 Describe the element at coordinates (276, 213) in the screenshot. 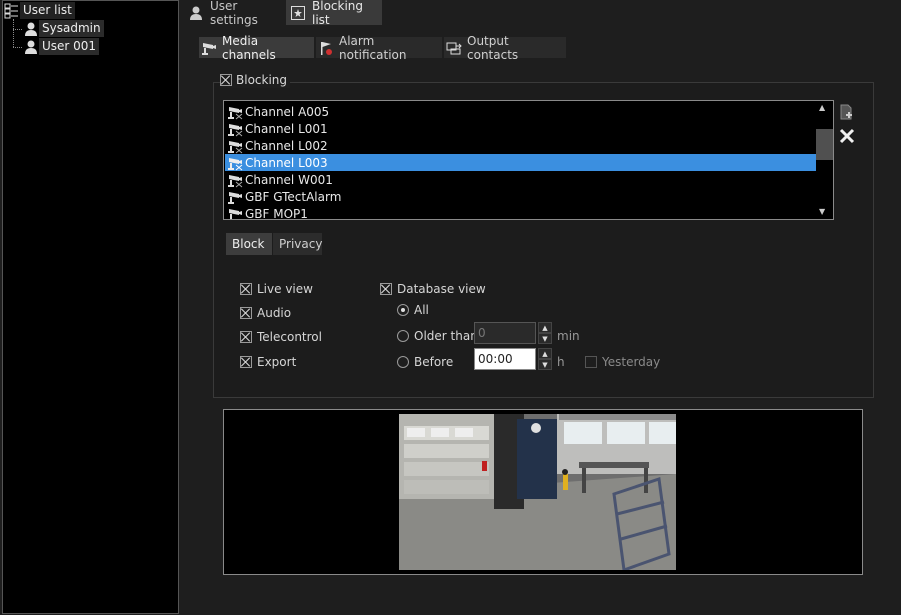

I see `channel-label: GBF MOP1` at that location.